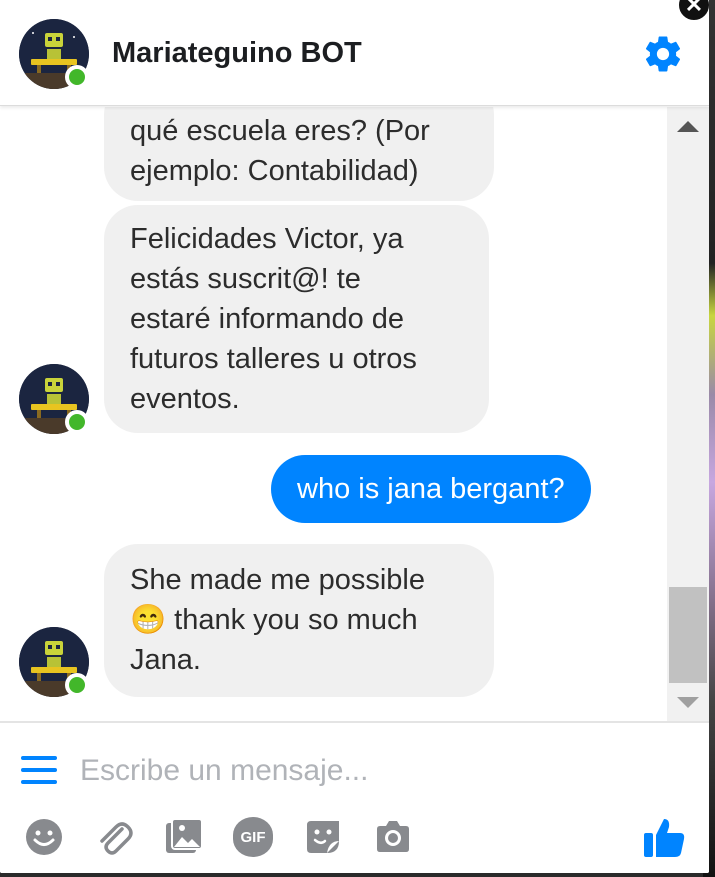 This screenshot has width=715, height=877. I want to click on scroll-down-icon, so click(688, 702).